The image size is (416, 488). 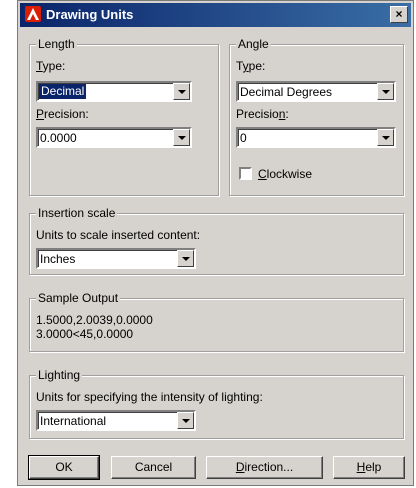 I want to click on length-group: Length Type: Decimal Precision: 0.0000, so click(x=124, y=116).